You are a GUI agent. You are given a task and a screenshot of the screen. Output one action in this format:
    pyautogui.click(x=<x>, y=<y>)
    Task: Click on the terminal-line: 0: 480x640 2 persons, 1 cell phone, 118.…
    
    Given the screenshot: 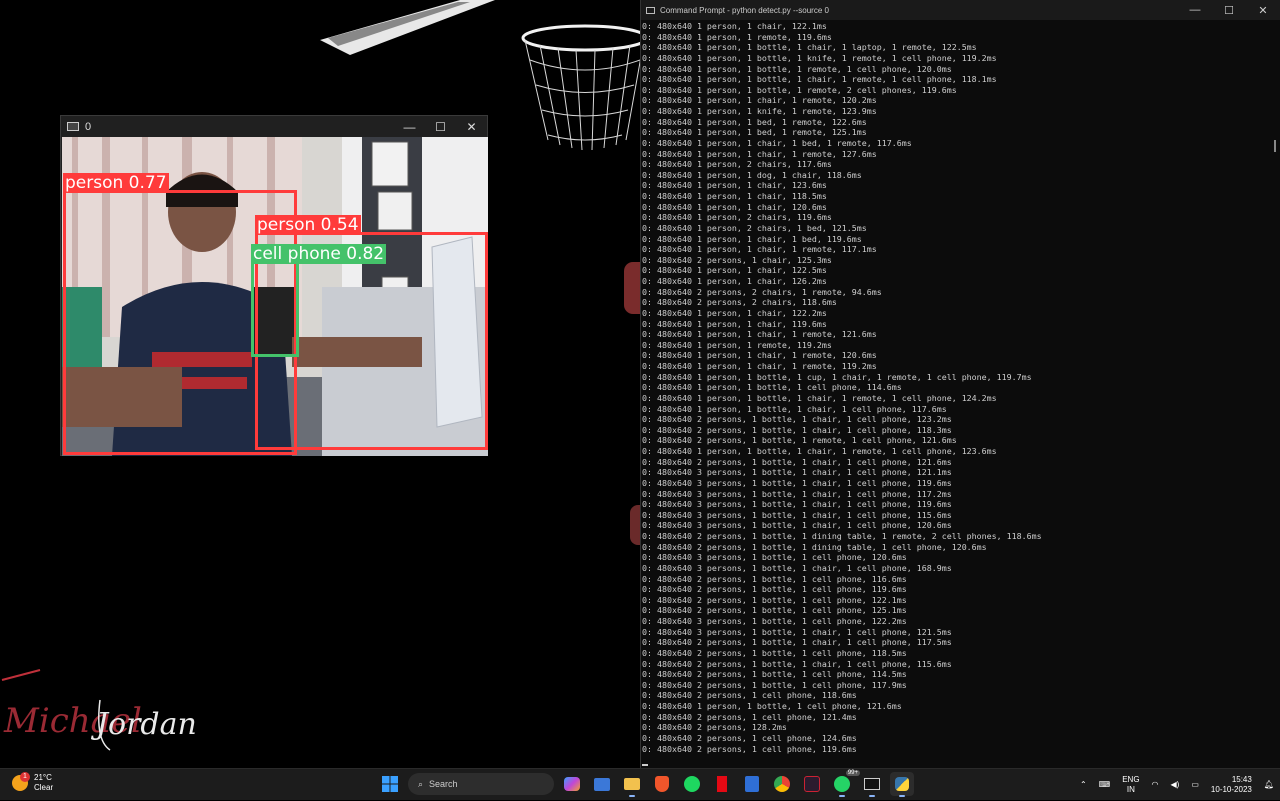 What is the action you would take?
    pyautogui.click(x=749, y=695)
    